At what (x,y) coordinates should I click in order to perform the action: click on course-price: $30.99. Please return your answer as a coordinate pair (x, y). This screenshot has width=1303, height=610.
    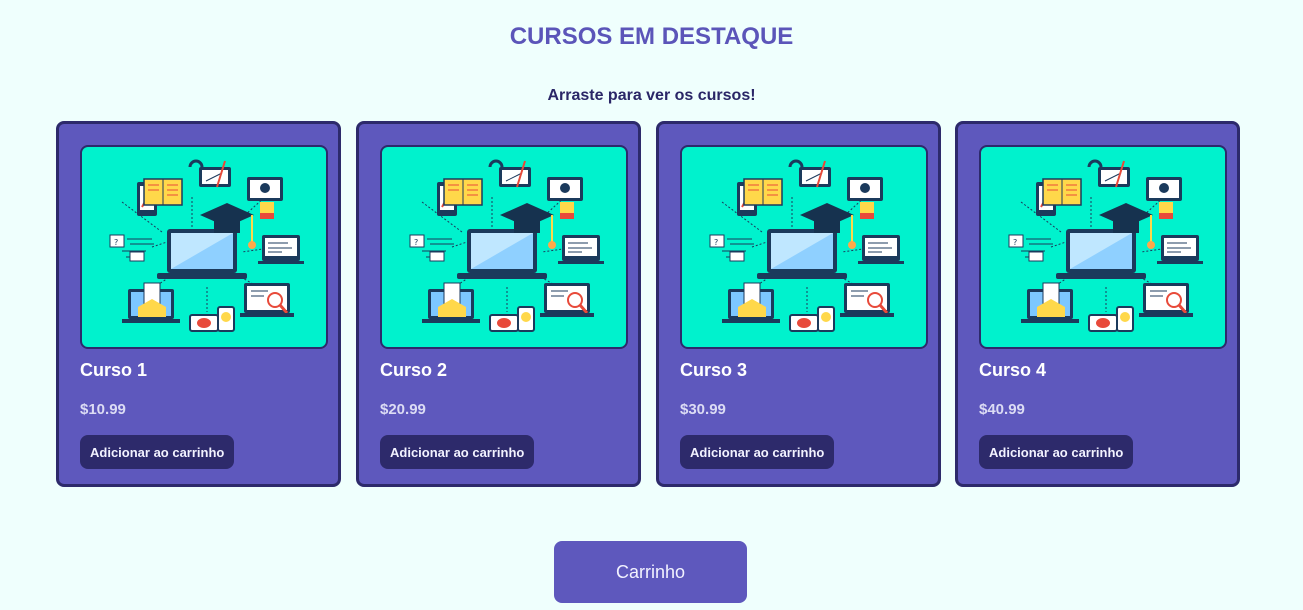
    Looking at the image, I should click on (703, 409).